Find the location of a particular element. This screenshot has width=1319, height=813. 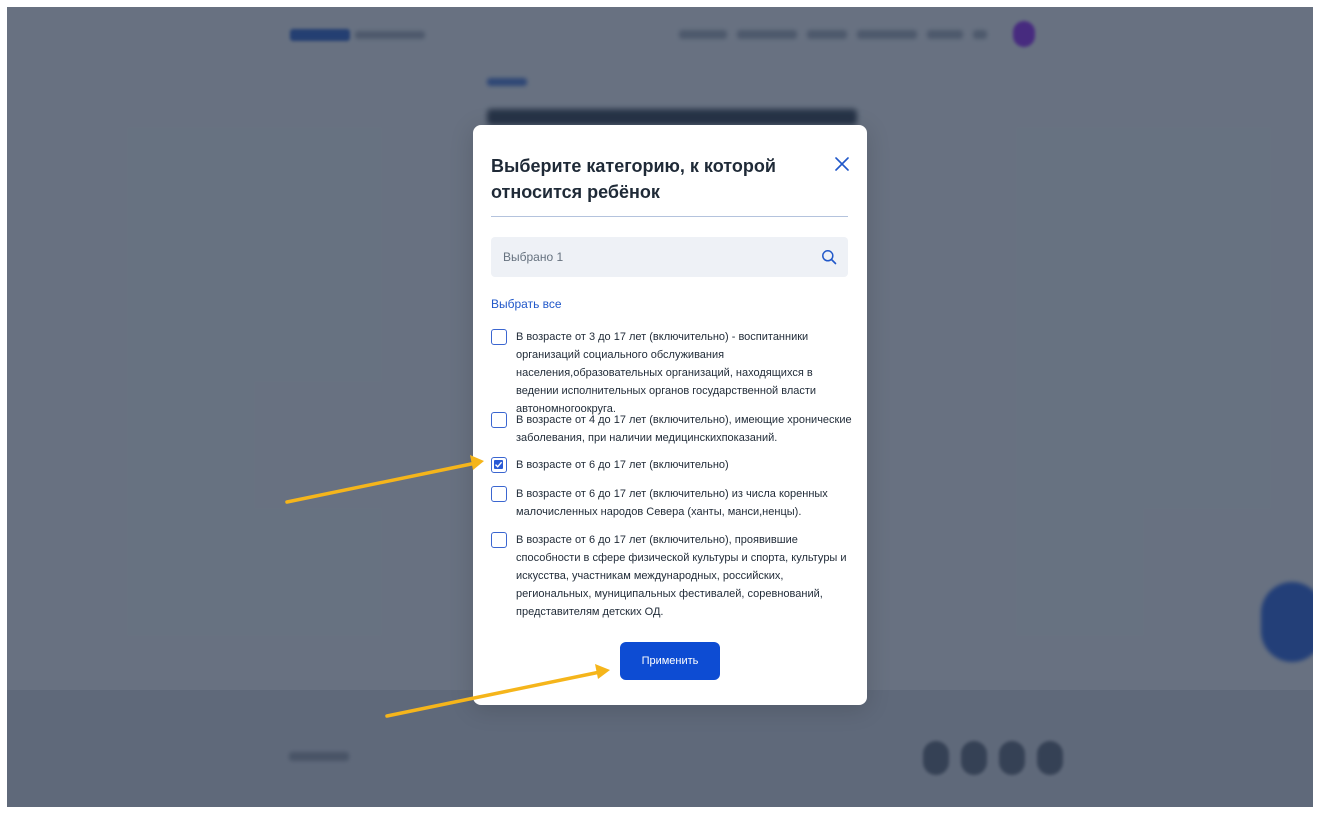

apply-button: Применить is located at coordinates (670, 661).